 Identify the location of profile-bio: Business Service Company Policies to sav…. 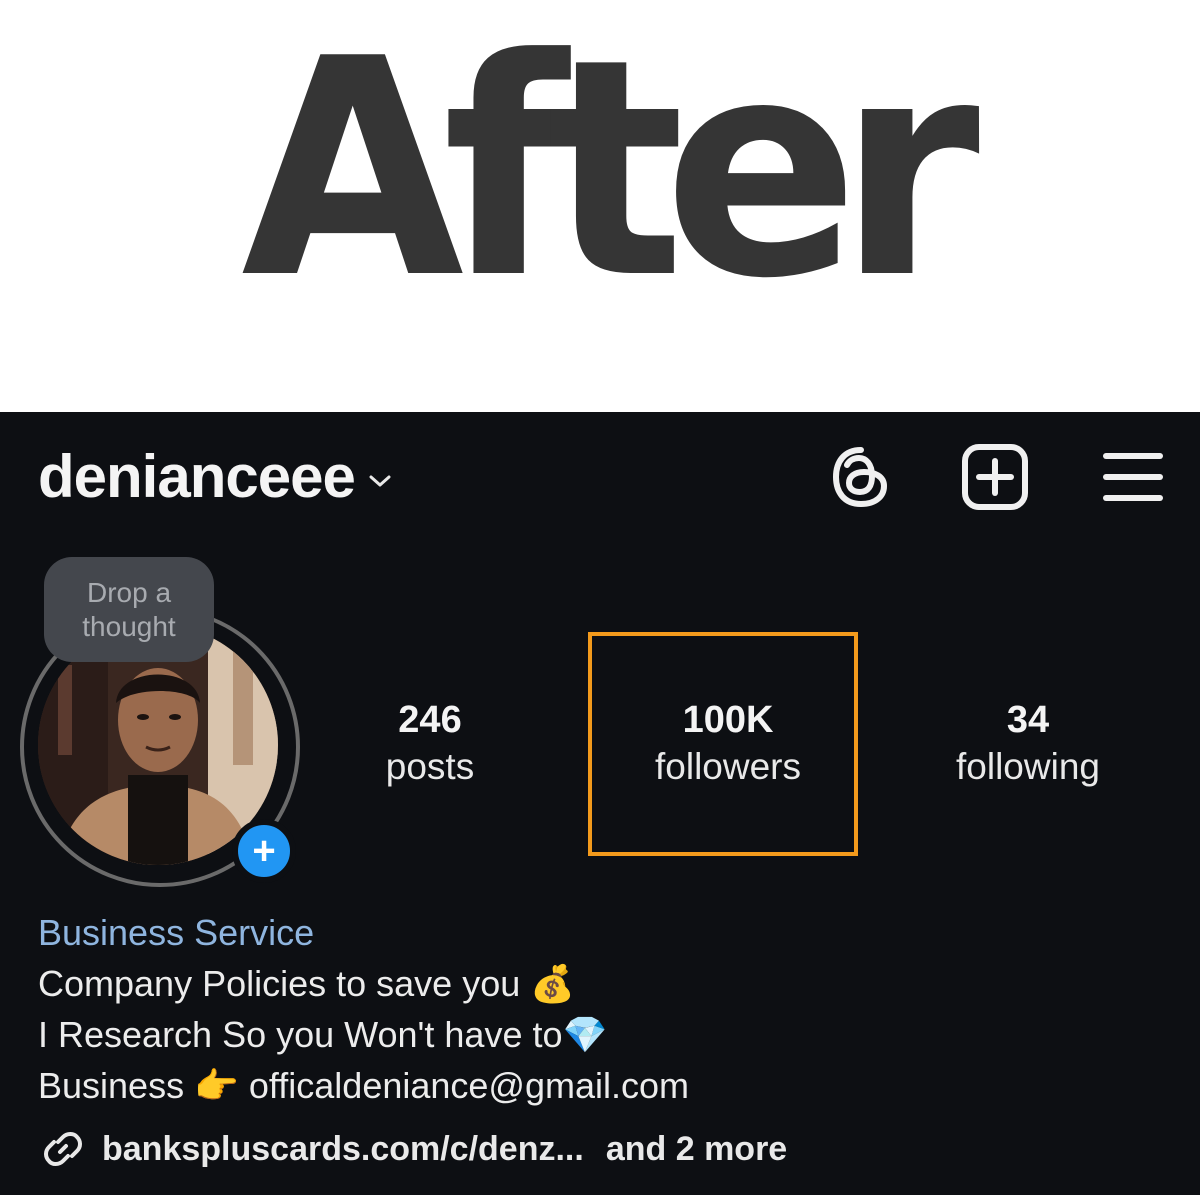
(363, 1009).